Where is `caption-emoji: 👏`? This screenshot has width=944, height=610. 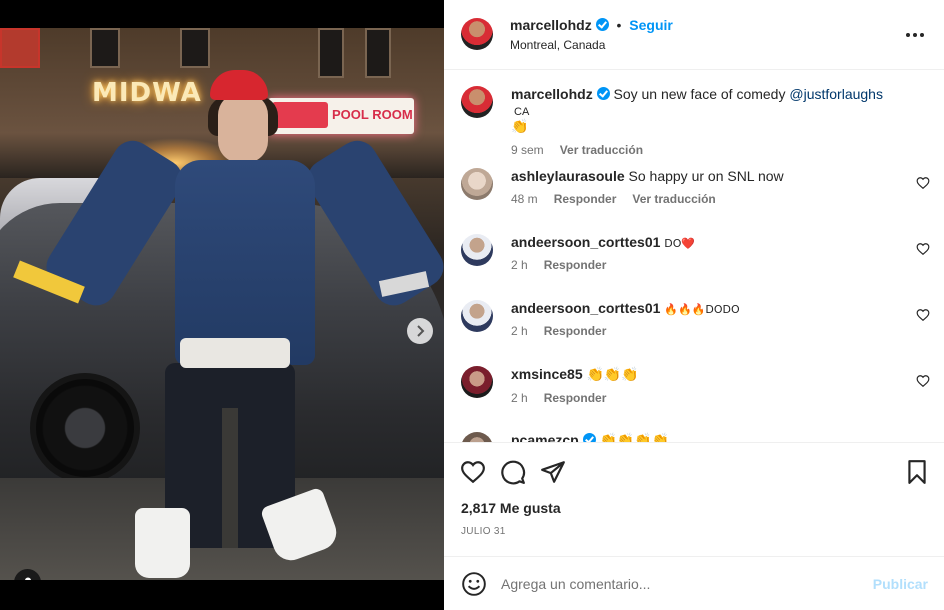
caption-emoji: 👏 is located at coordinates (520, 127).